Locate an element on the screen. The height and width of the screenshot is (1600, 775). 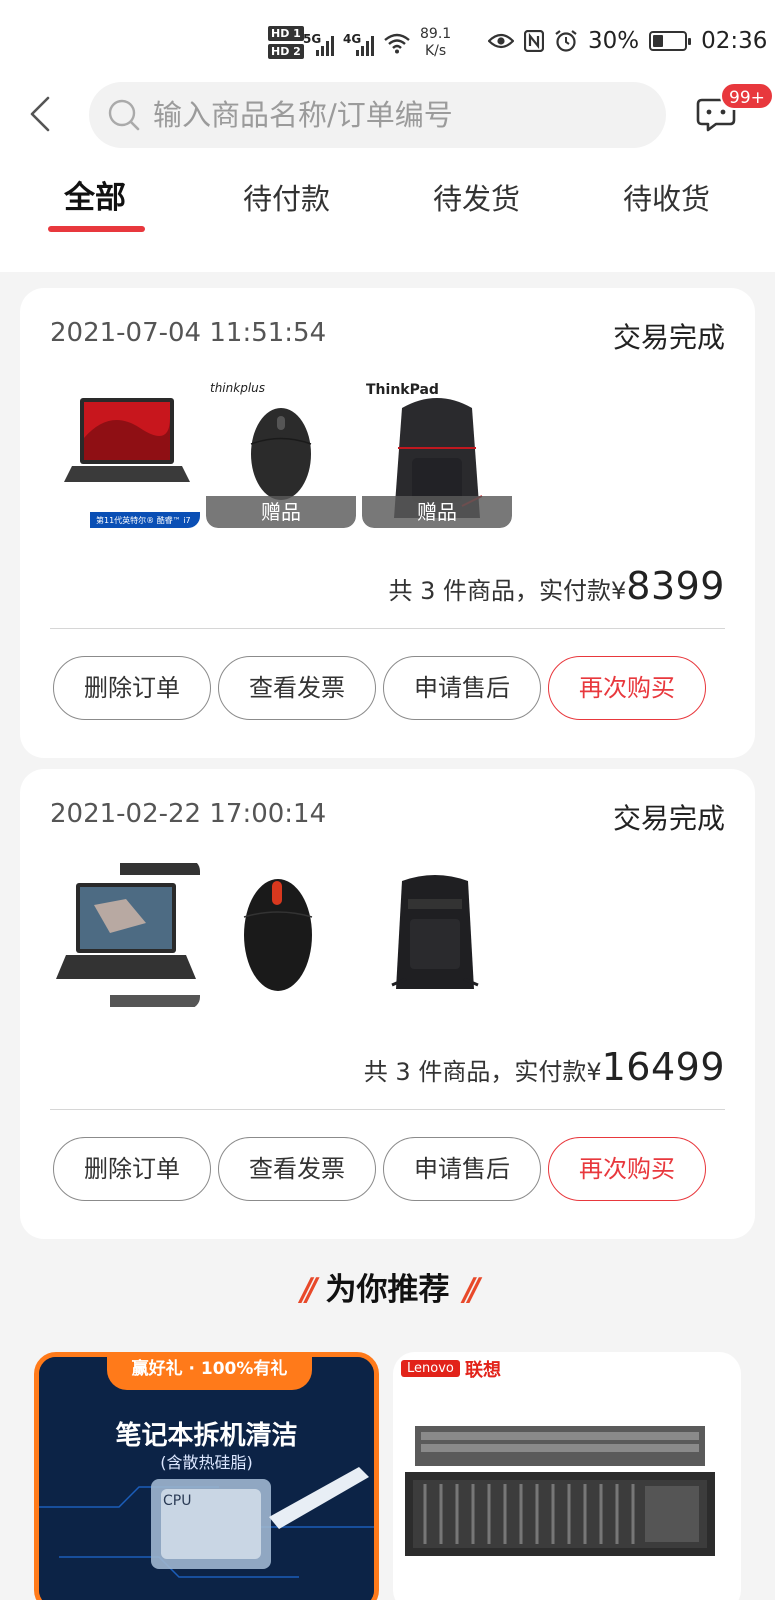
nfc-icon is located at coordinates (534, 41).